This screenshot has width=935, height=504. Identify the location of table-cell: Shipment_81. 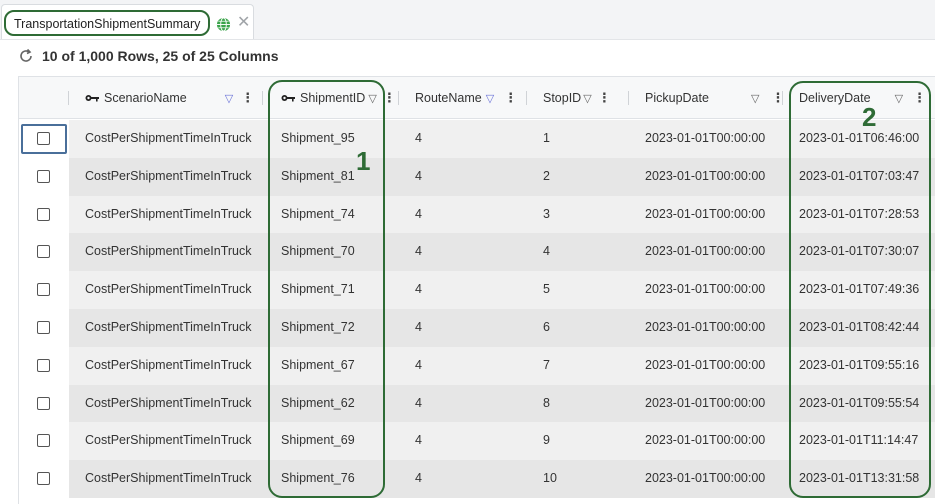
(318, 177).